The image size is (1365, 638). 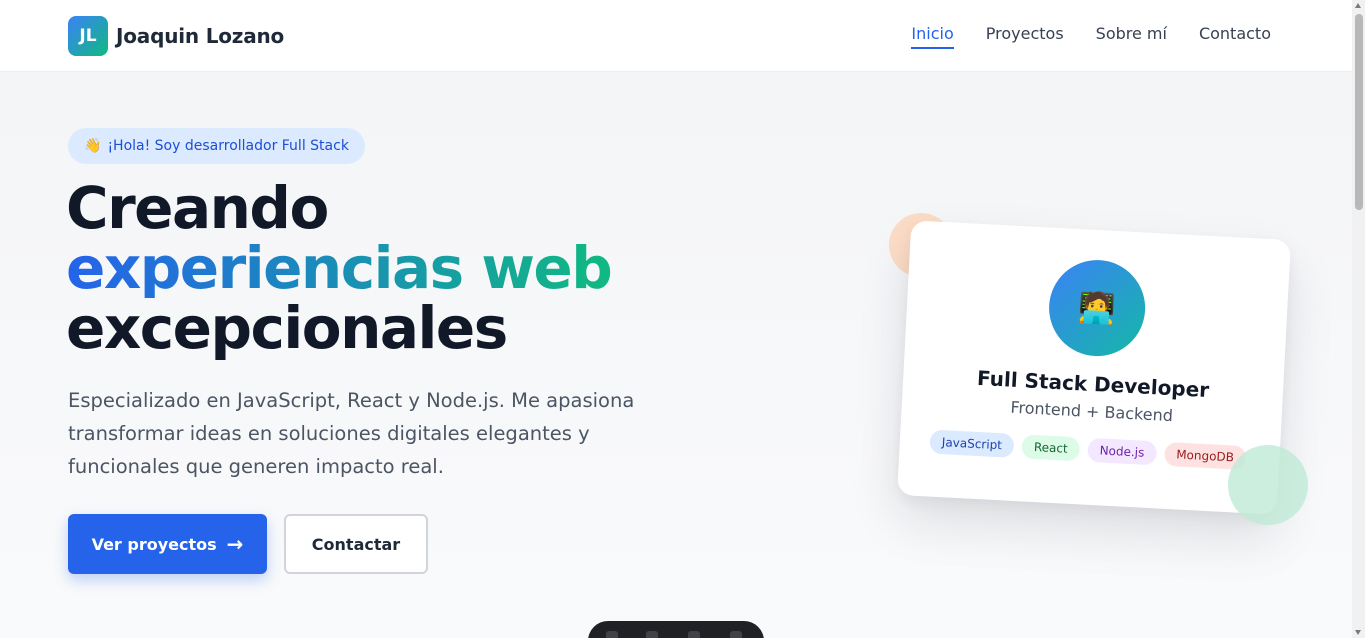 What do you see at coordinates (1268, 485) in the screenshot?
I see `decorative-green-circle` at bounding box center [1268, 485].